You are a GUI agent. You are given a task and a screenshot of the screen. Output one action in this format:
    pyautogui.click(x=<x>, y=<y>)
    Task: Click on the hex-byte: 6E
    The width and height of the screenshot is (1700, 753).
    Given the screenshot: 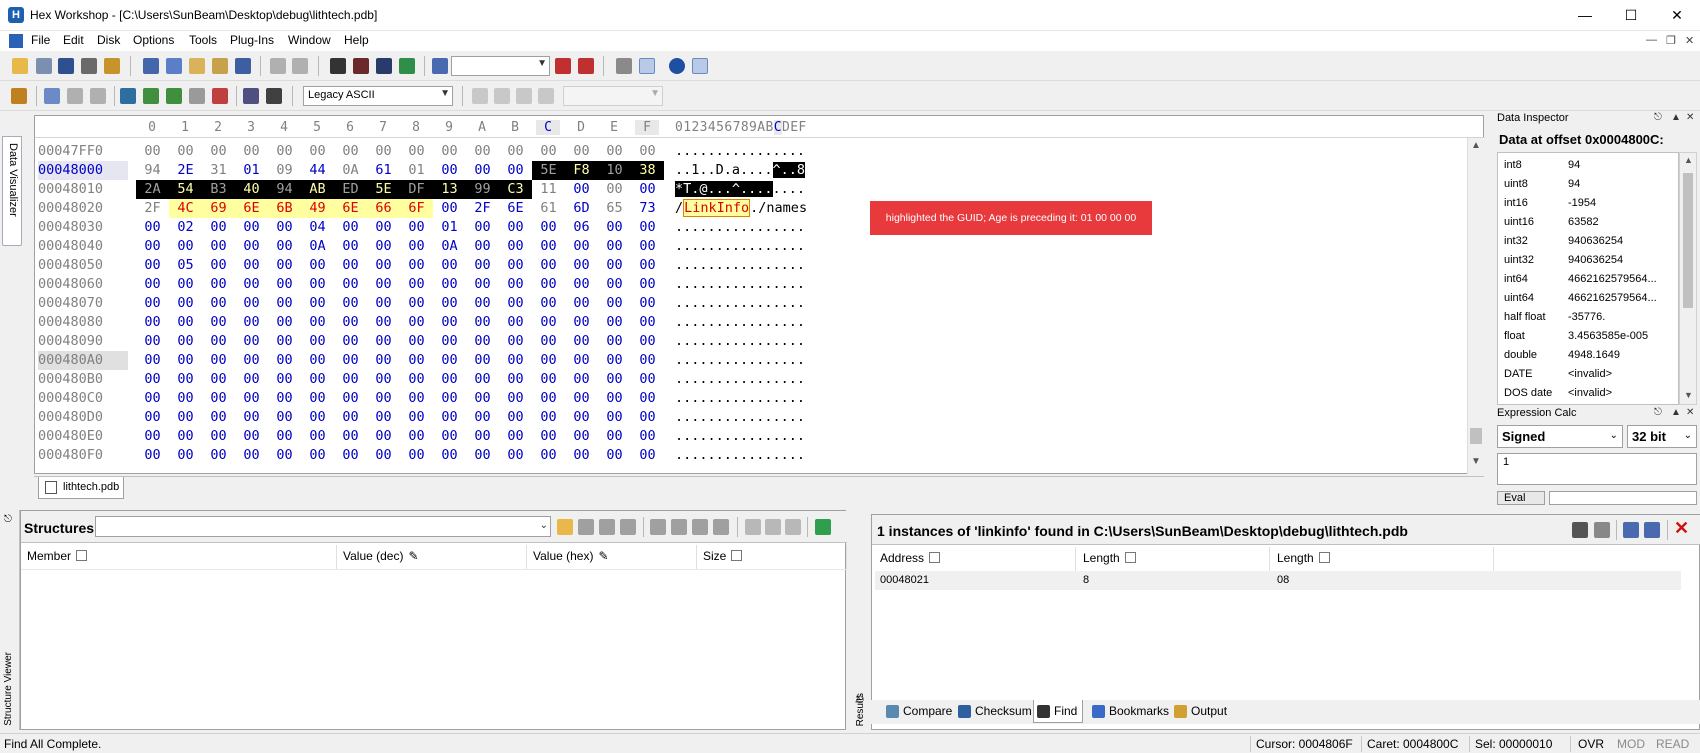 What is the action you would take?
    pyautogui.click(x=350, y=208)
    